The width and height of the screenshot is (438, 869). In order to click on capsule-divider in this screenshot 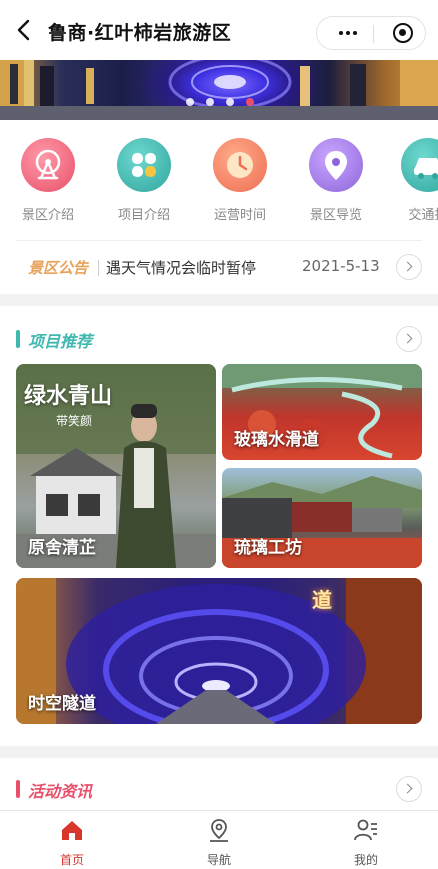, I will do `click(373, 34)`.